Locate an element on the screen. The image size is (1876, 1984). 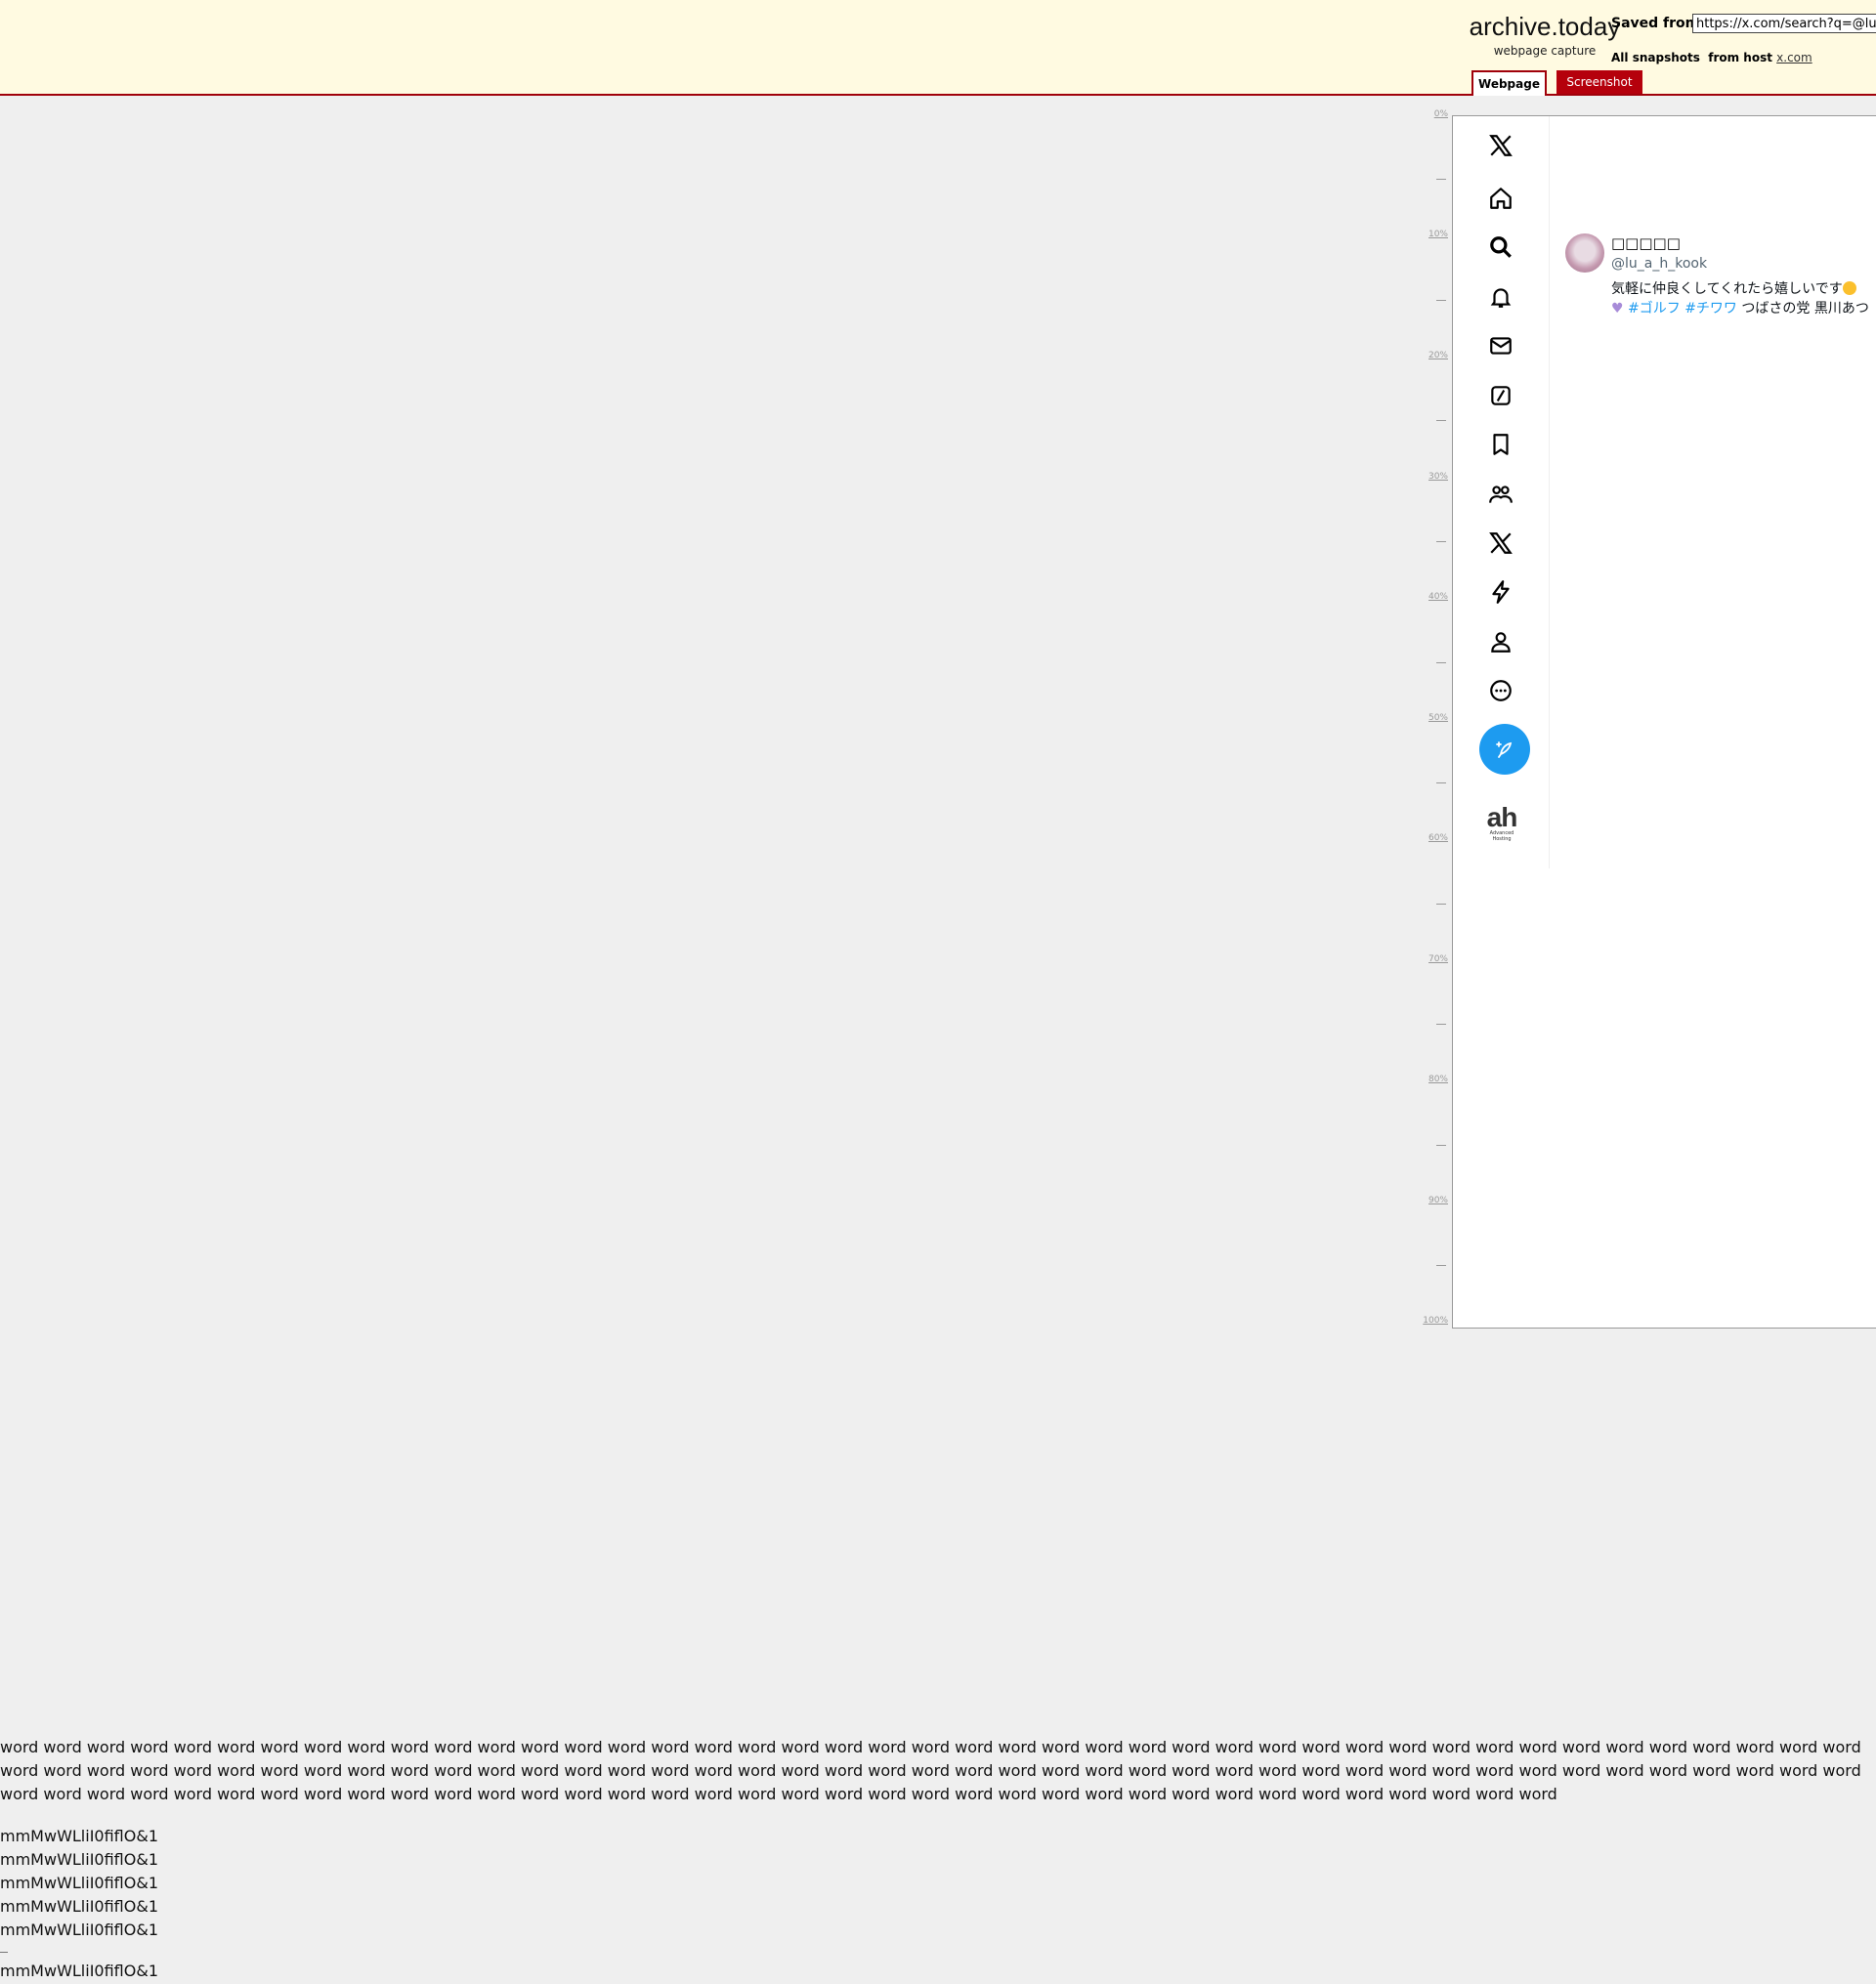
snapshots-row: All snapshots from host x.com is located at coordinates (1711, 57).